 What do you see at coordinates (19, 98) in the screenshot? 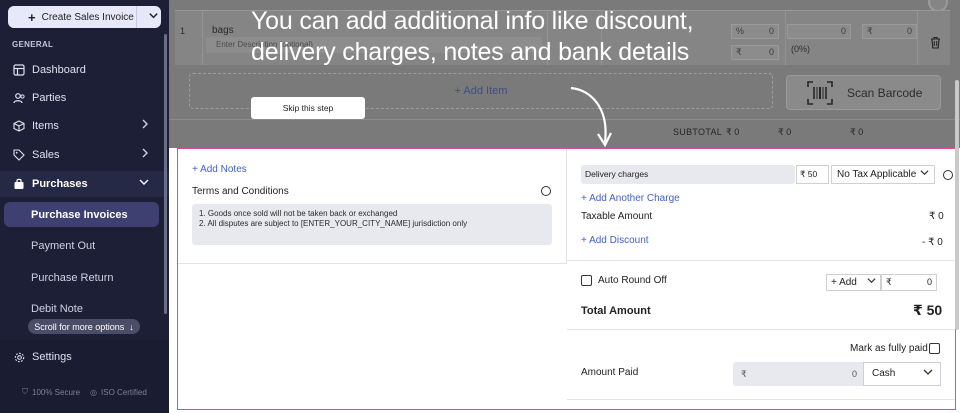
I see `users-icon` at bounding box center [19, 98].